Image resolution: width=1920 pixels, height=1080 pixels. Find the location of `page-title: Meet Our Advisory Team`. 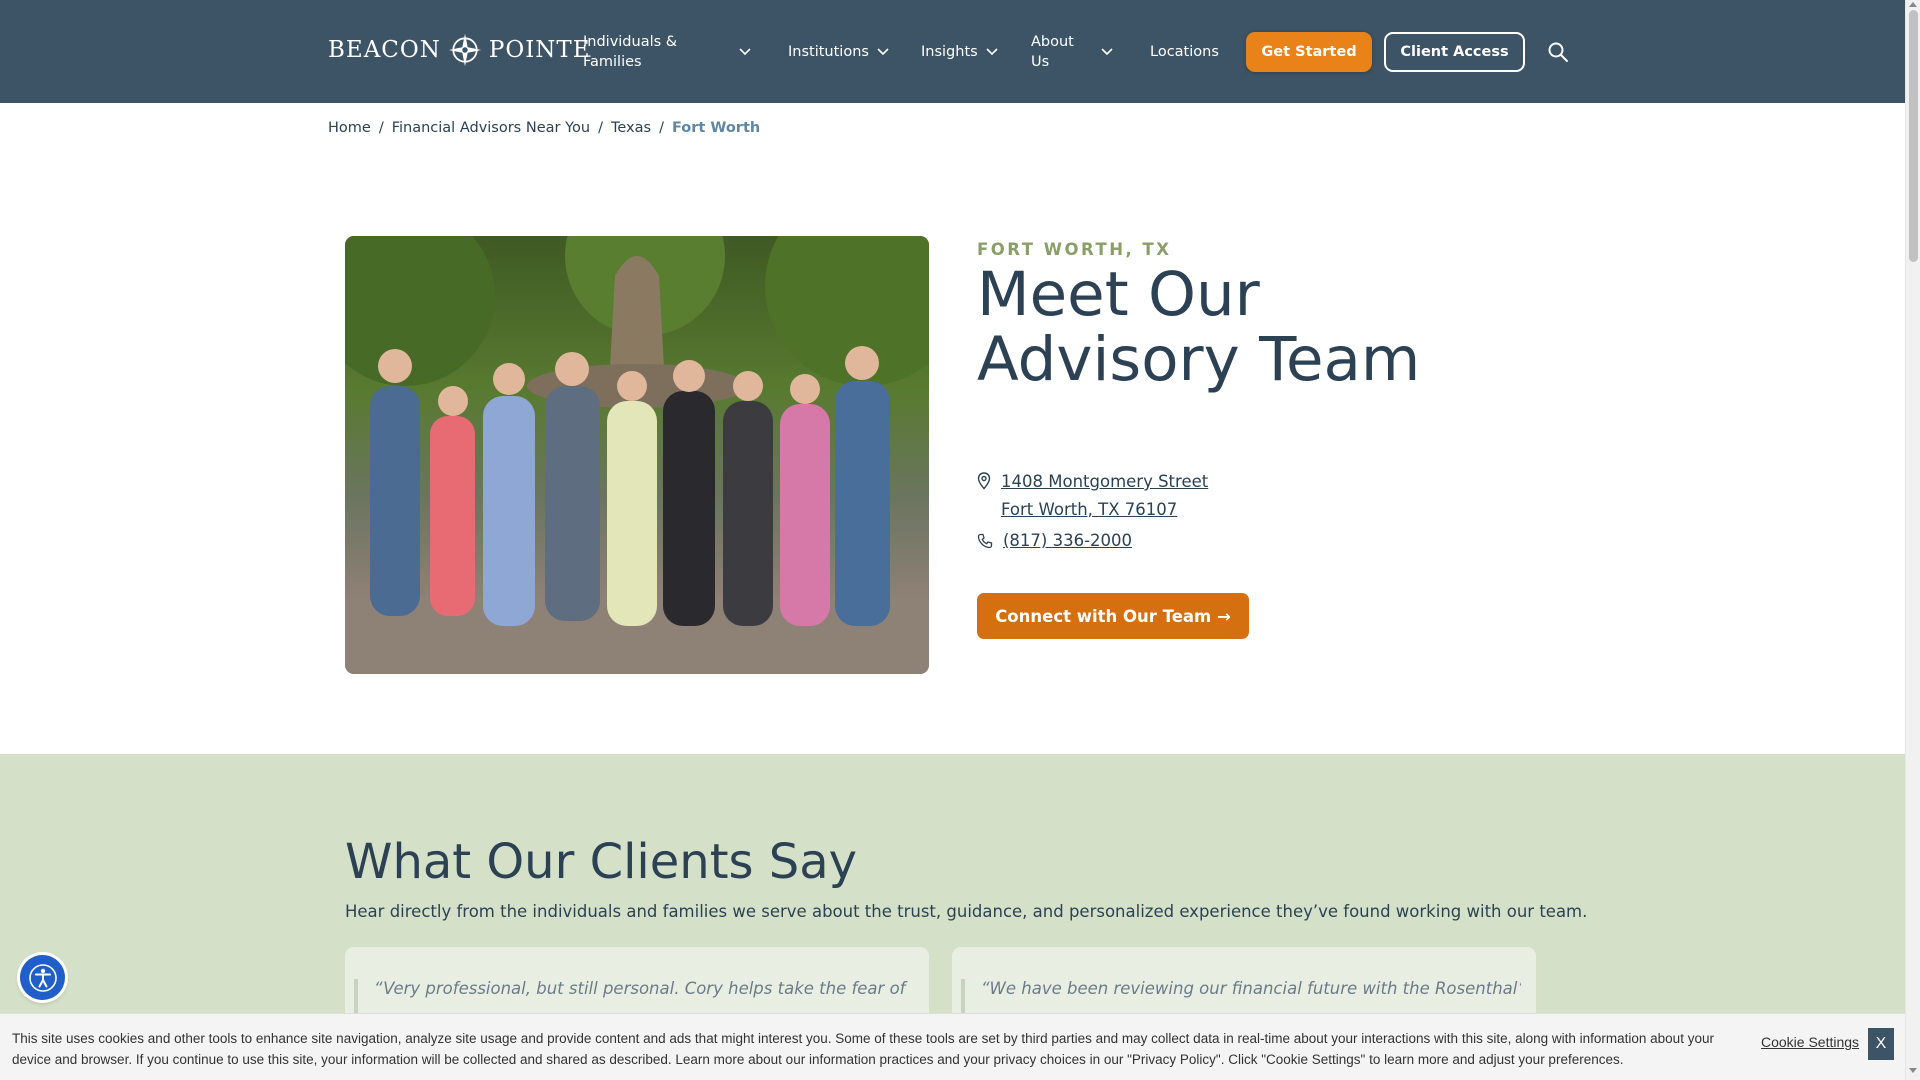

page-title: Meet Our Advisory Team is located at coordinates (1199, 327).